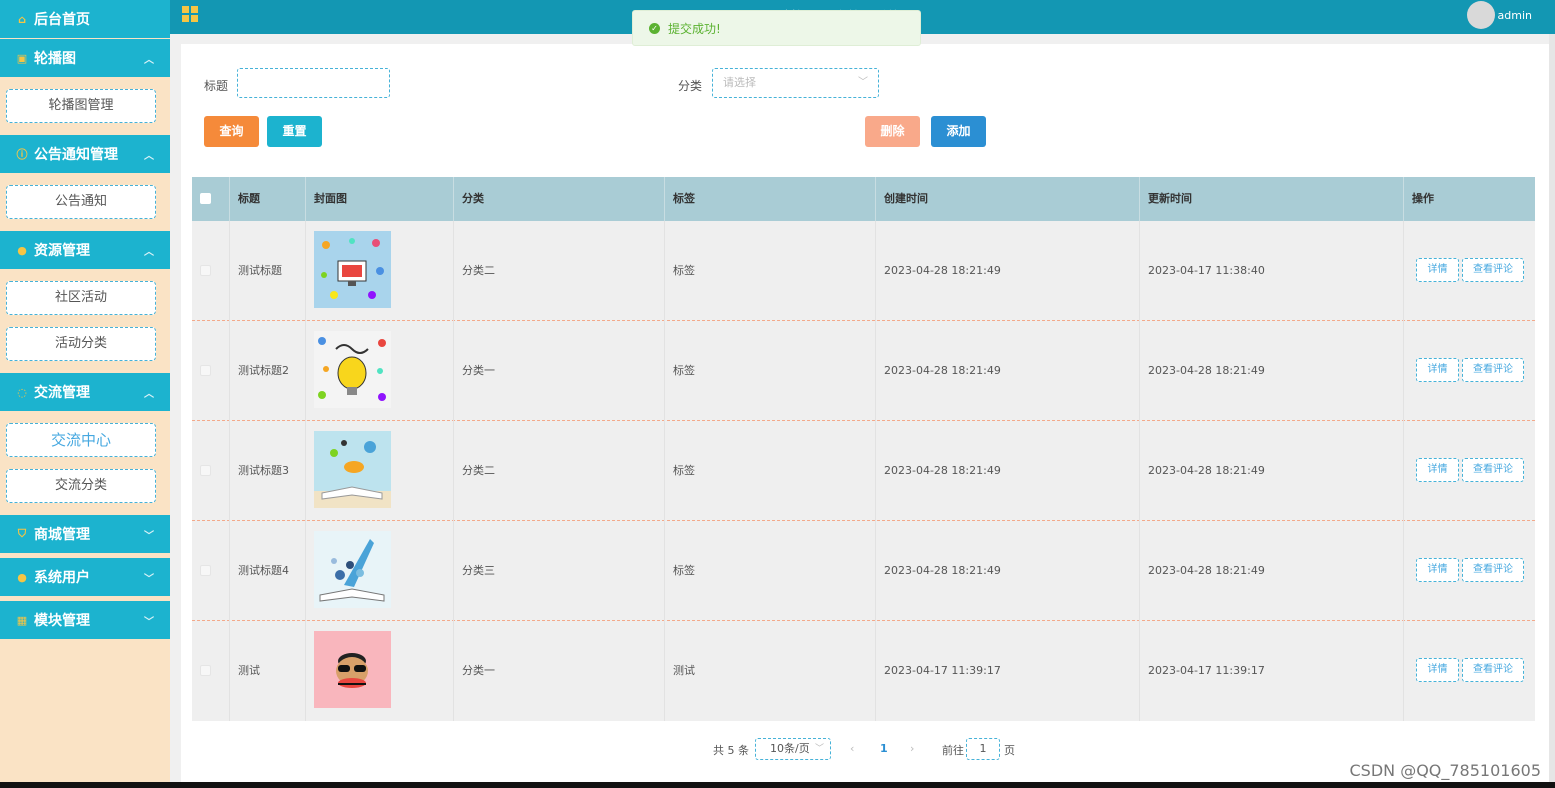 This screenshot has height=788, width=1555. Describe the element at coordinates (790, 748) in the screenshot. I see `page-size-value: 10条/页` at that location.